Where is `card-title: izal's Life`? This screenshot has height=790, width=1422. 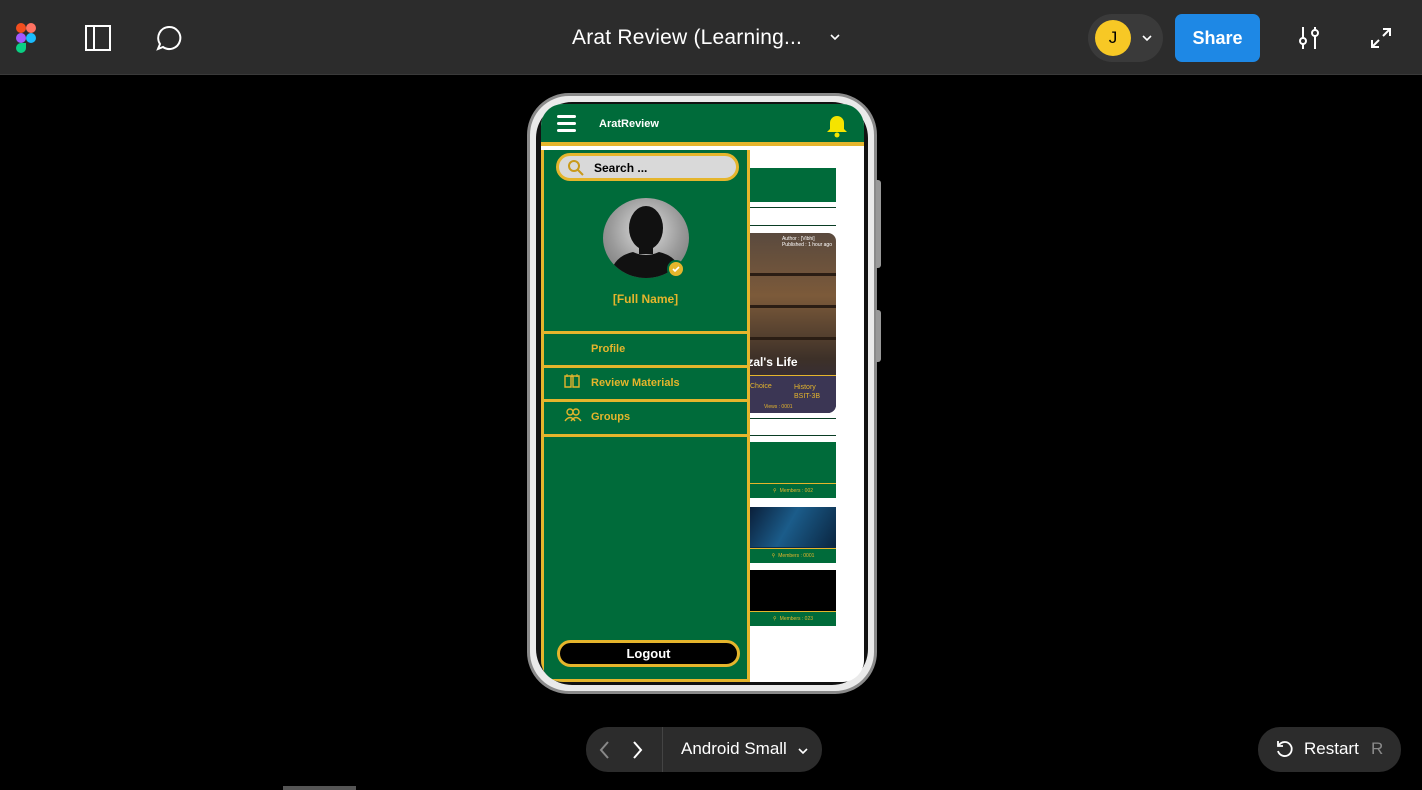
card-title: izal's Life is located at coordinates (774, 362).